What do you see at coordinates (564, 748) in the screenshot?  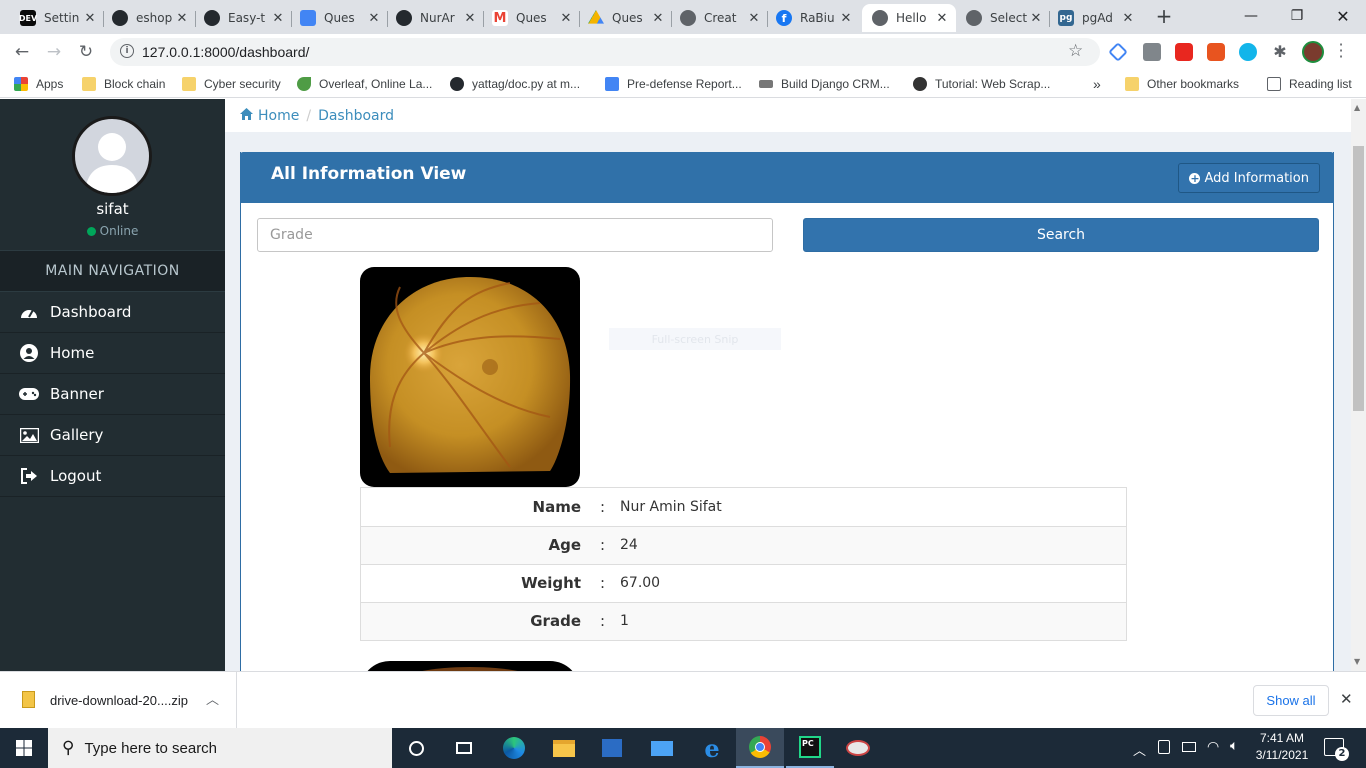 I see `file-explorer-icon` at bounding box center [564, 748].